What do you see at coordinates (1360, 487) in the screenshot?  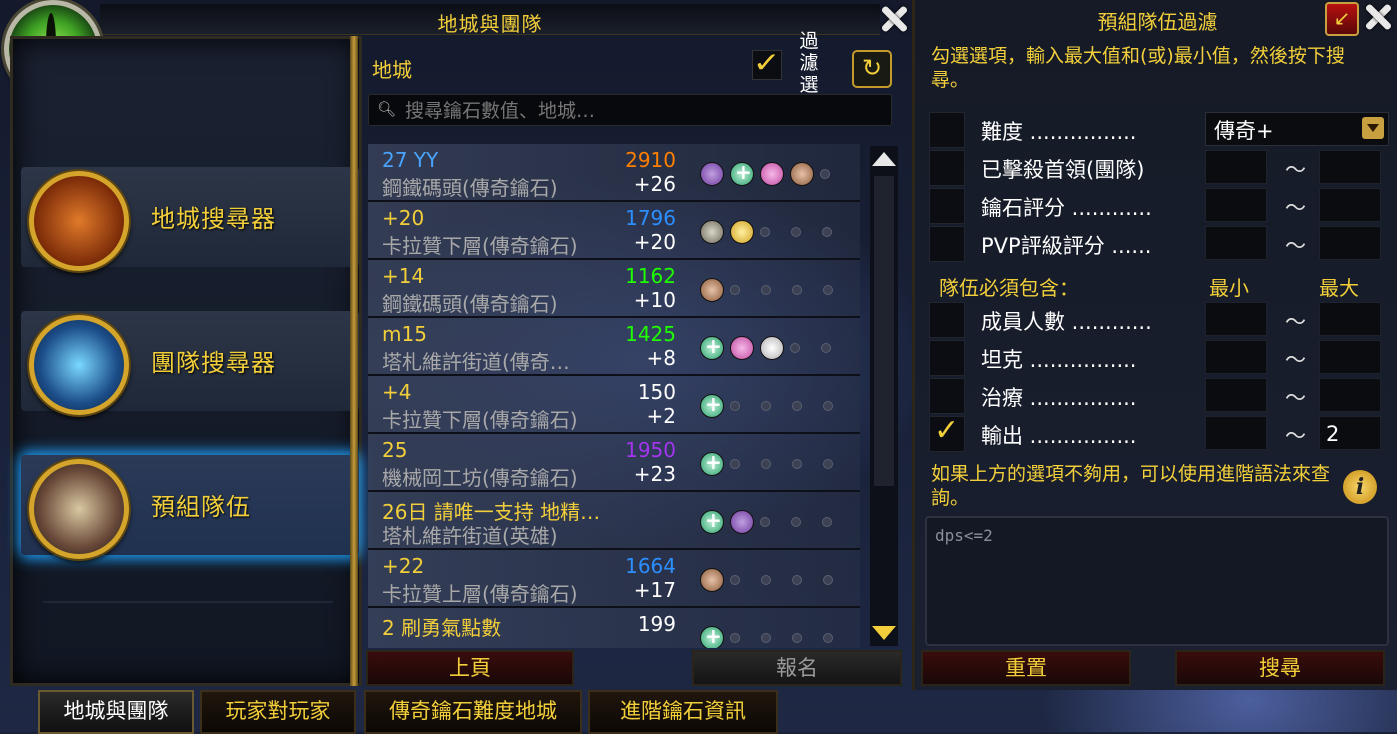 I see `info-icon: i` at bounding box center [1360, 487].